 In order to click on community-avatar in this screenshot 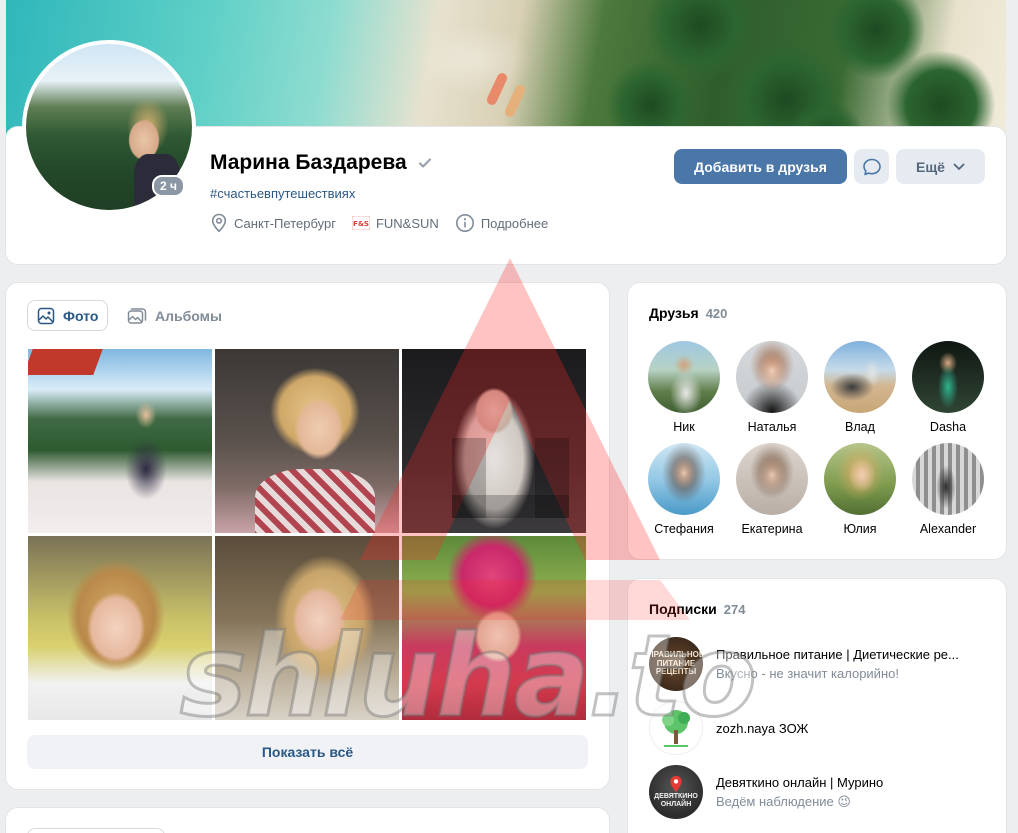, I will do `click(676, 728)`.